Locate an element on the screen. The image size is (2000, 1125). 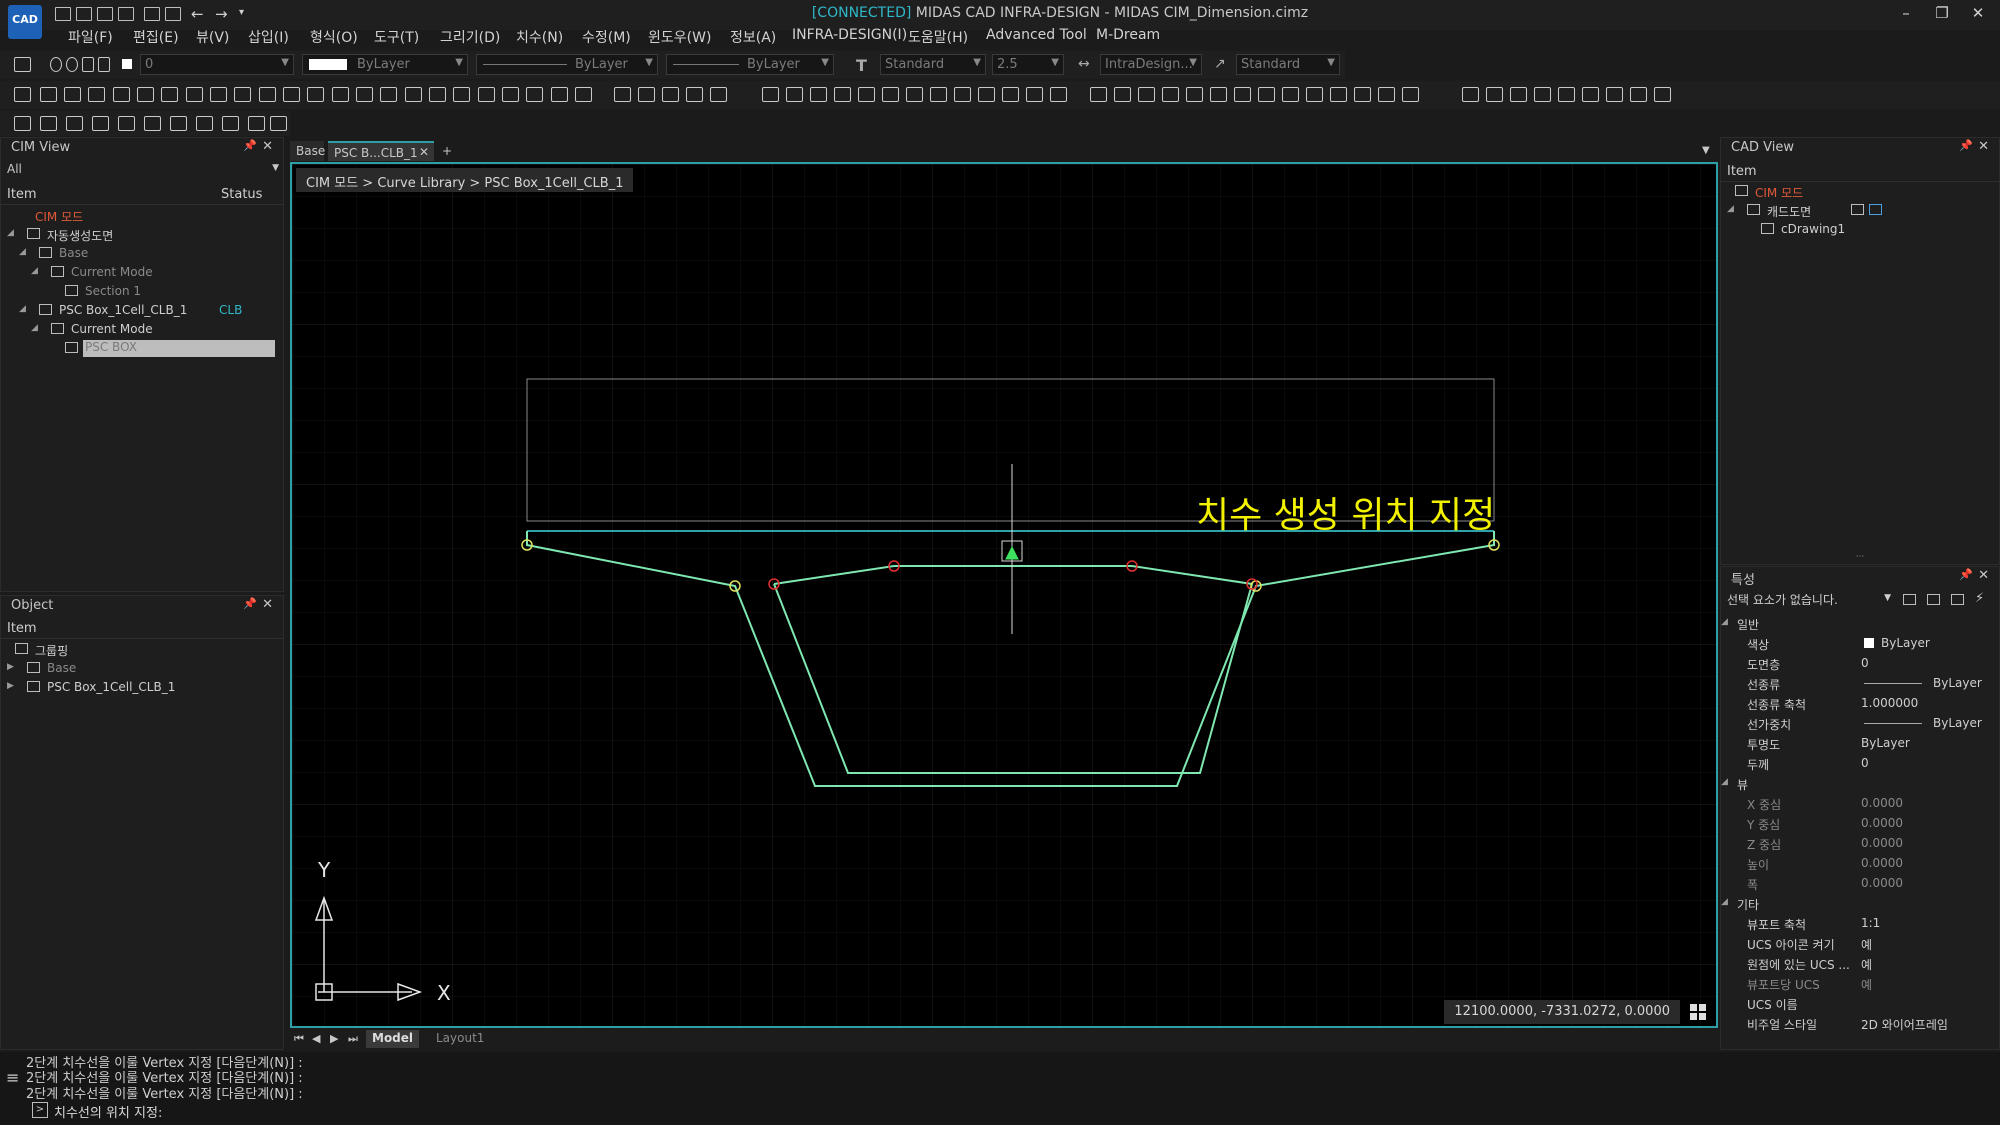
tree-item-psc-box-section: PSC BOX is located at coordinates (142, 348).